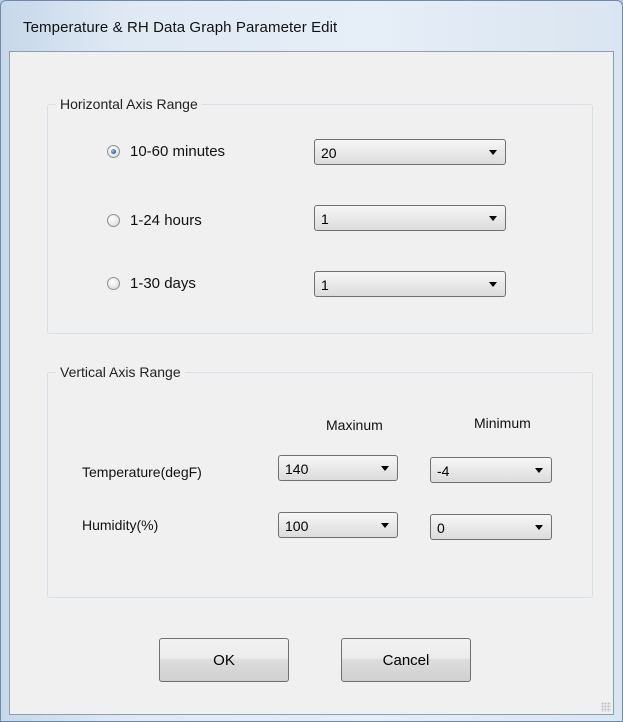 The height and width of the screenshot is (722, 623). What do you see at coordinates (113, 220) in the screenshot?
I see `radio-hours` at bounding box center [113, 220].